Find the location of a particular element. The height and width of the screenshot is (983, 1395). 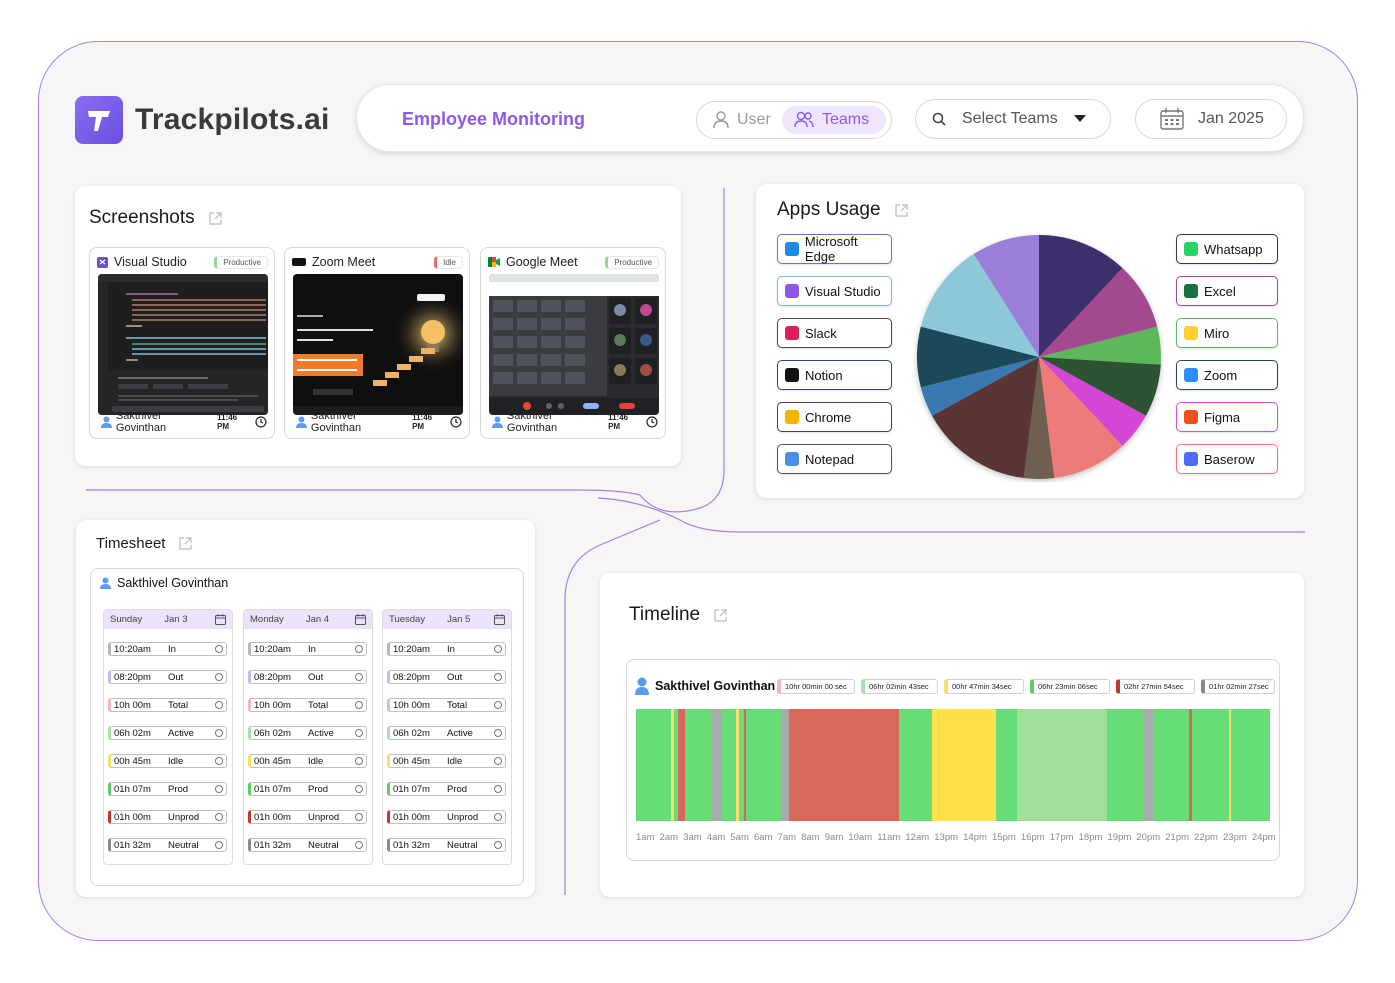

timesheet-row-total: 10h 00m Total is located at coordinates (167, 705).